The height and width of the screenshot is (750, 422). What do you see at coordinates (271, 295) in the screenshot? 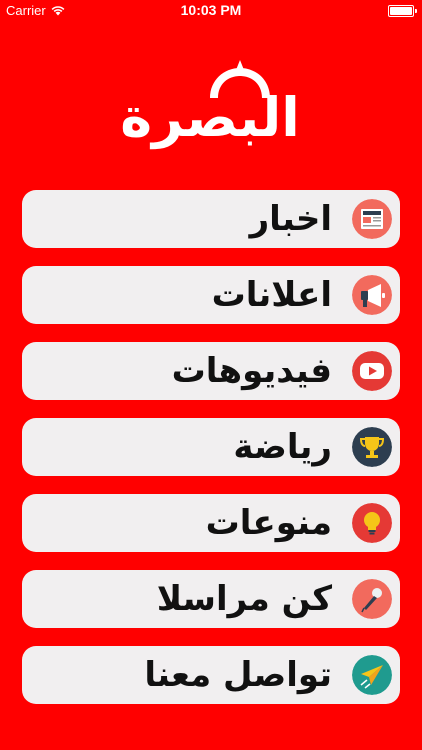
I see `menu-item-label: اعلانات` at bounding box center [271, 295].